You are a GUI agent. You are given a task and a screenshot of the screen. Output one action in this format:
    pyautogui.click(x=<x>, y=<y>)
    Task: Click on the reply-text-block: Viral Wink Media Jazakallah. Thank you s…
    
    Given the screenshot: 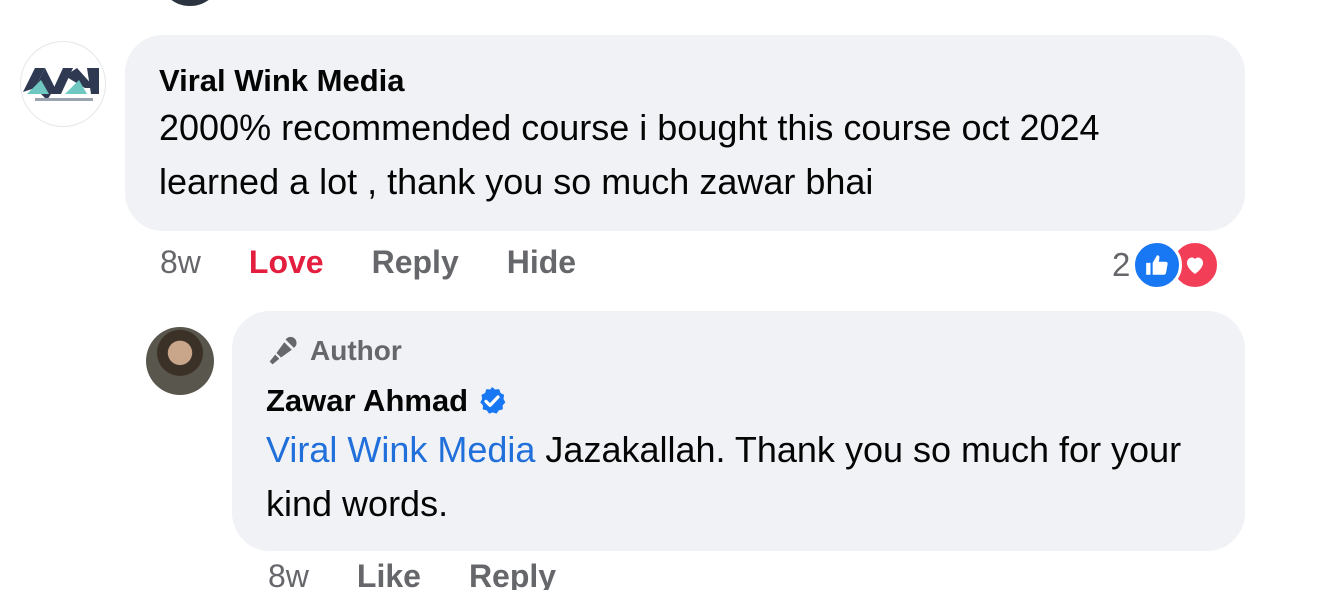 What is the action you would take?
    pyautogui.click(x=738, y=477)
    